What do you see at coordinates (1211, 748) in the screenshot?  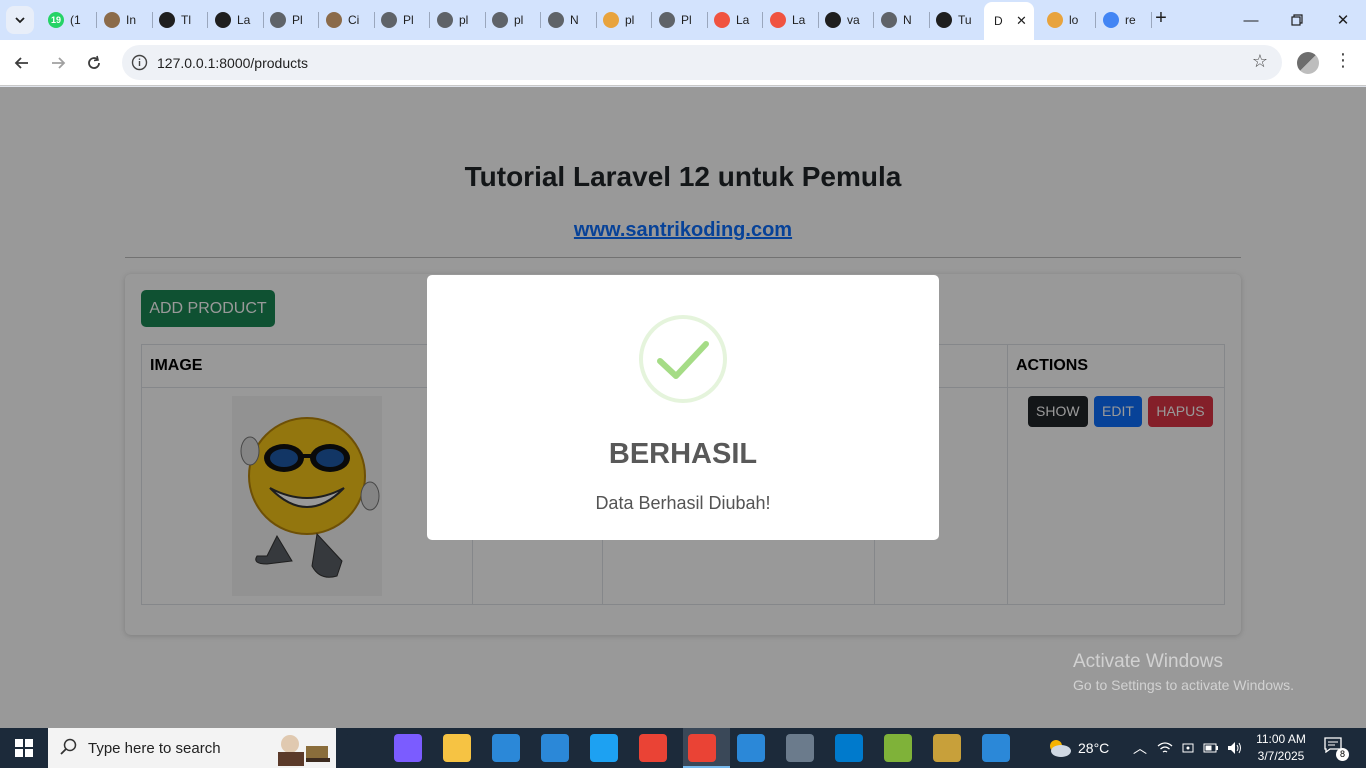 I see `battery-icon` at bounding box center [1211, 748].